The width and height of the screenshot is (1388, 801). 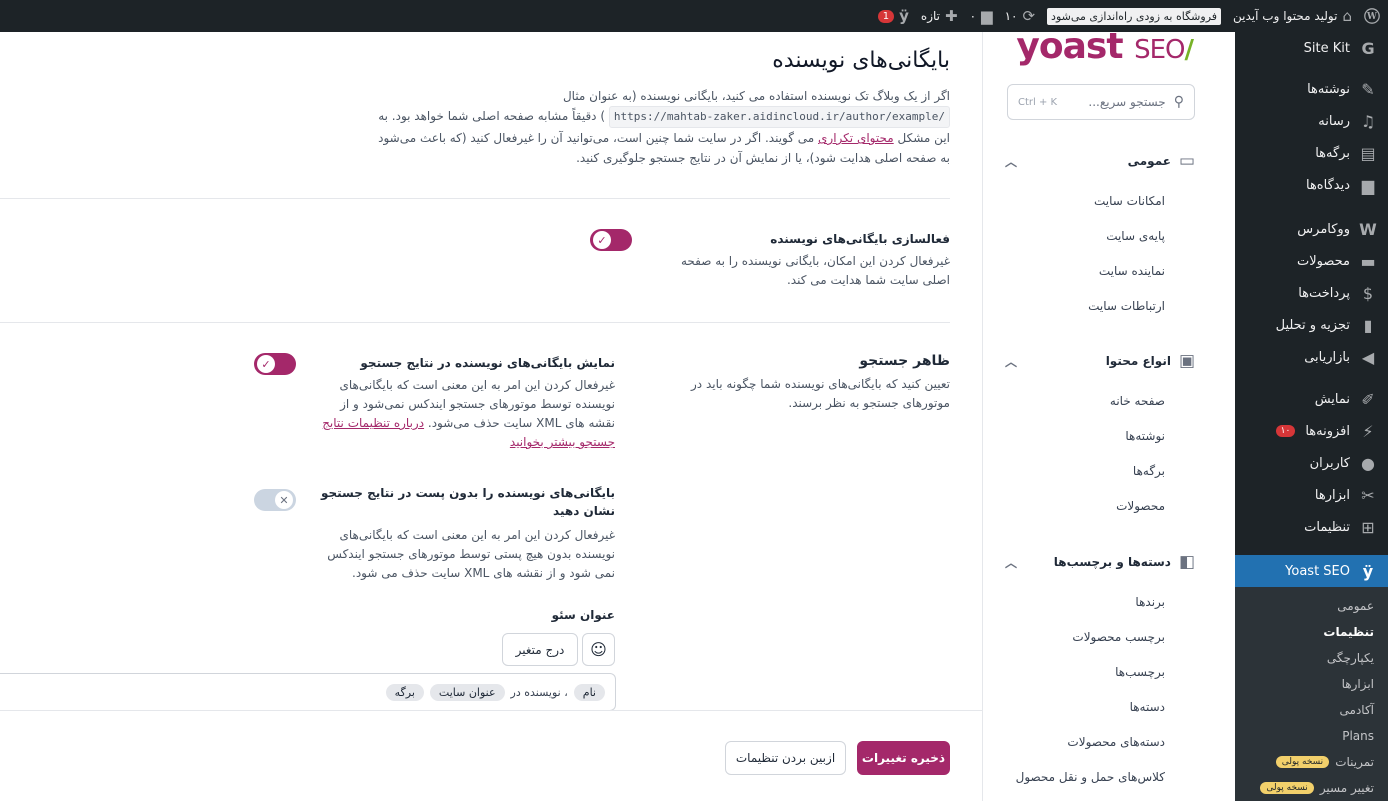 I want to click on wordpress-logo-button: W, so click(x=1372, y=16).